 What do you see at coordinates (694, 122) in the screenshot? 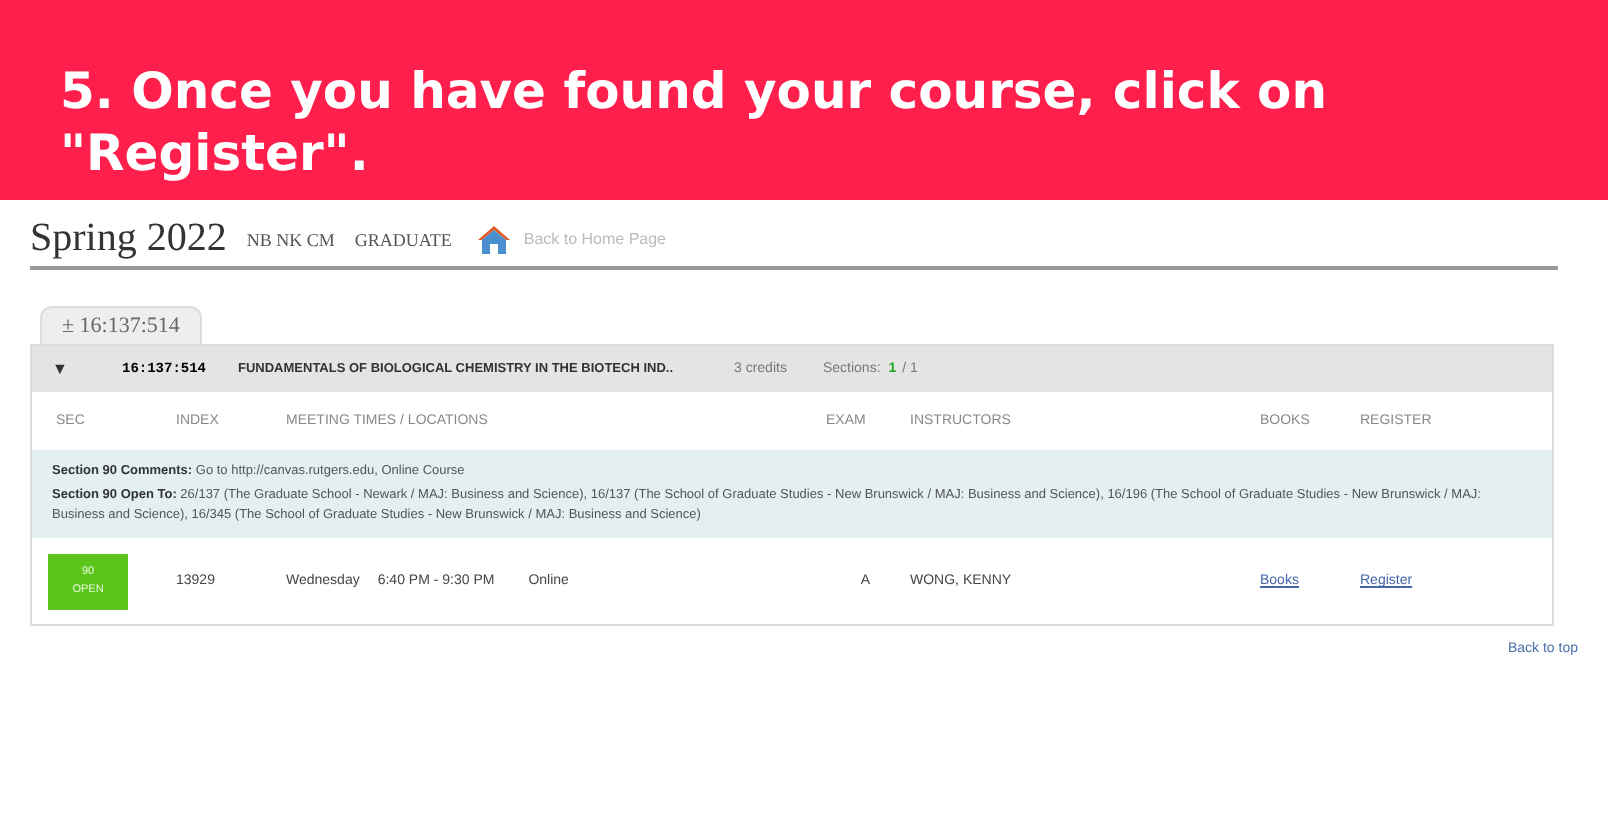
I see `banner-title: 5. Once you have found your course, click on "Register".` at bounding box center [694, 122].